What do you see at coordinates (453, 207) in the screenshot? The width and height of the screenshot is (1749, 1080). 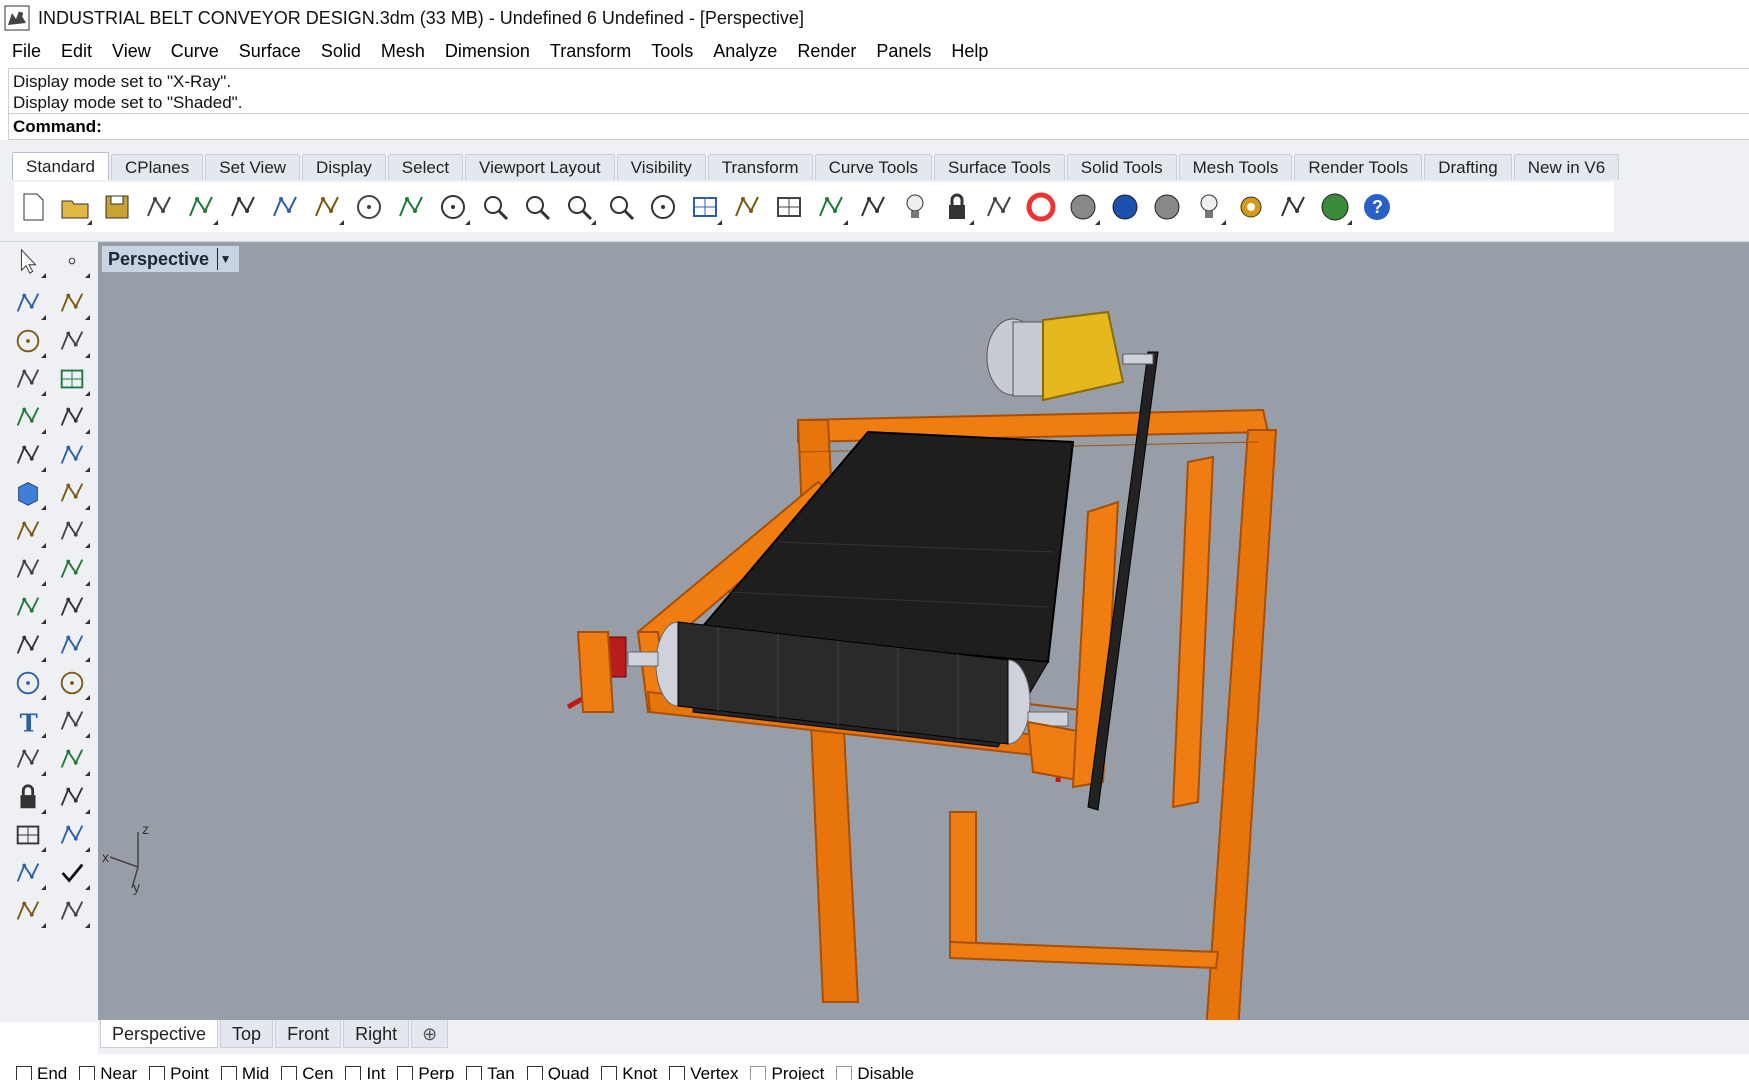 I see `rotate-view-icon` at bounding box center [453, 207].